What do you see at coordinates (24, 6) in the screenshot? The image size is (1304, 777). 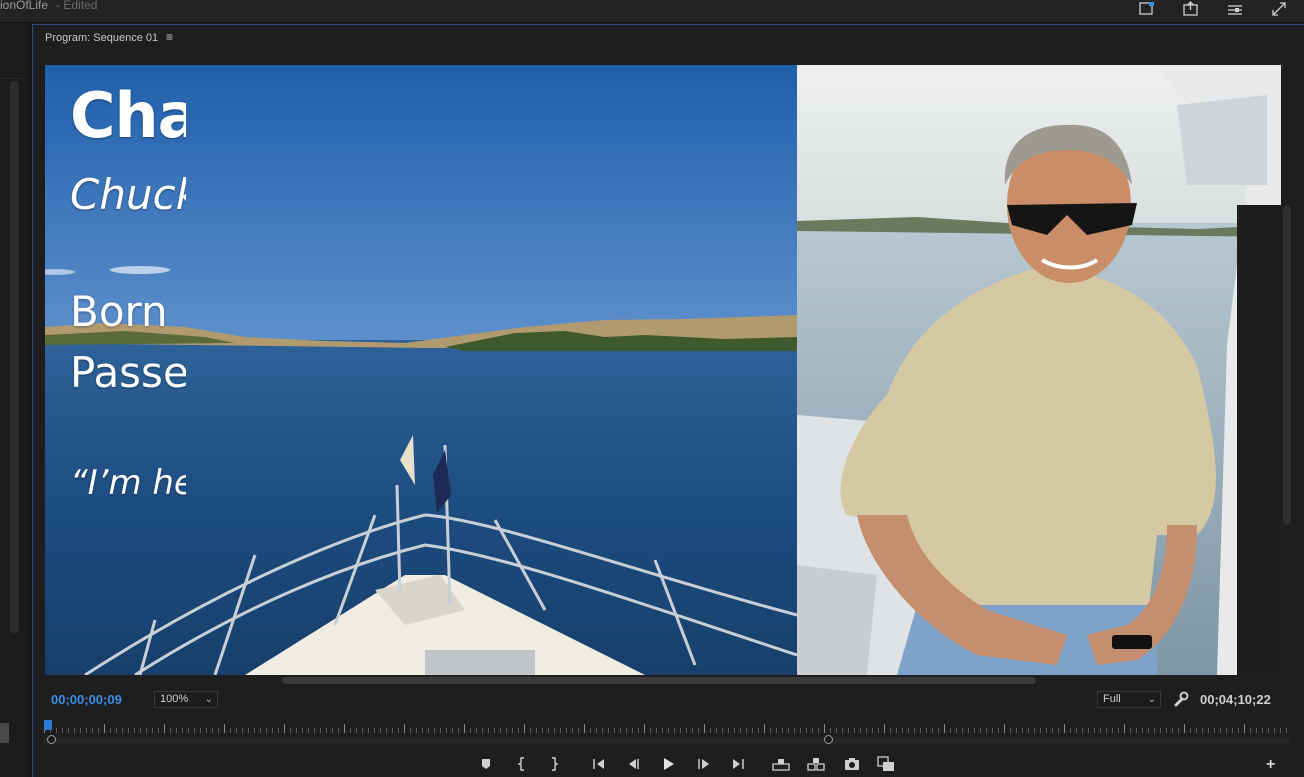 I see `project-name: ionOfLife` at bounding box center [24, 6].